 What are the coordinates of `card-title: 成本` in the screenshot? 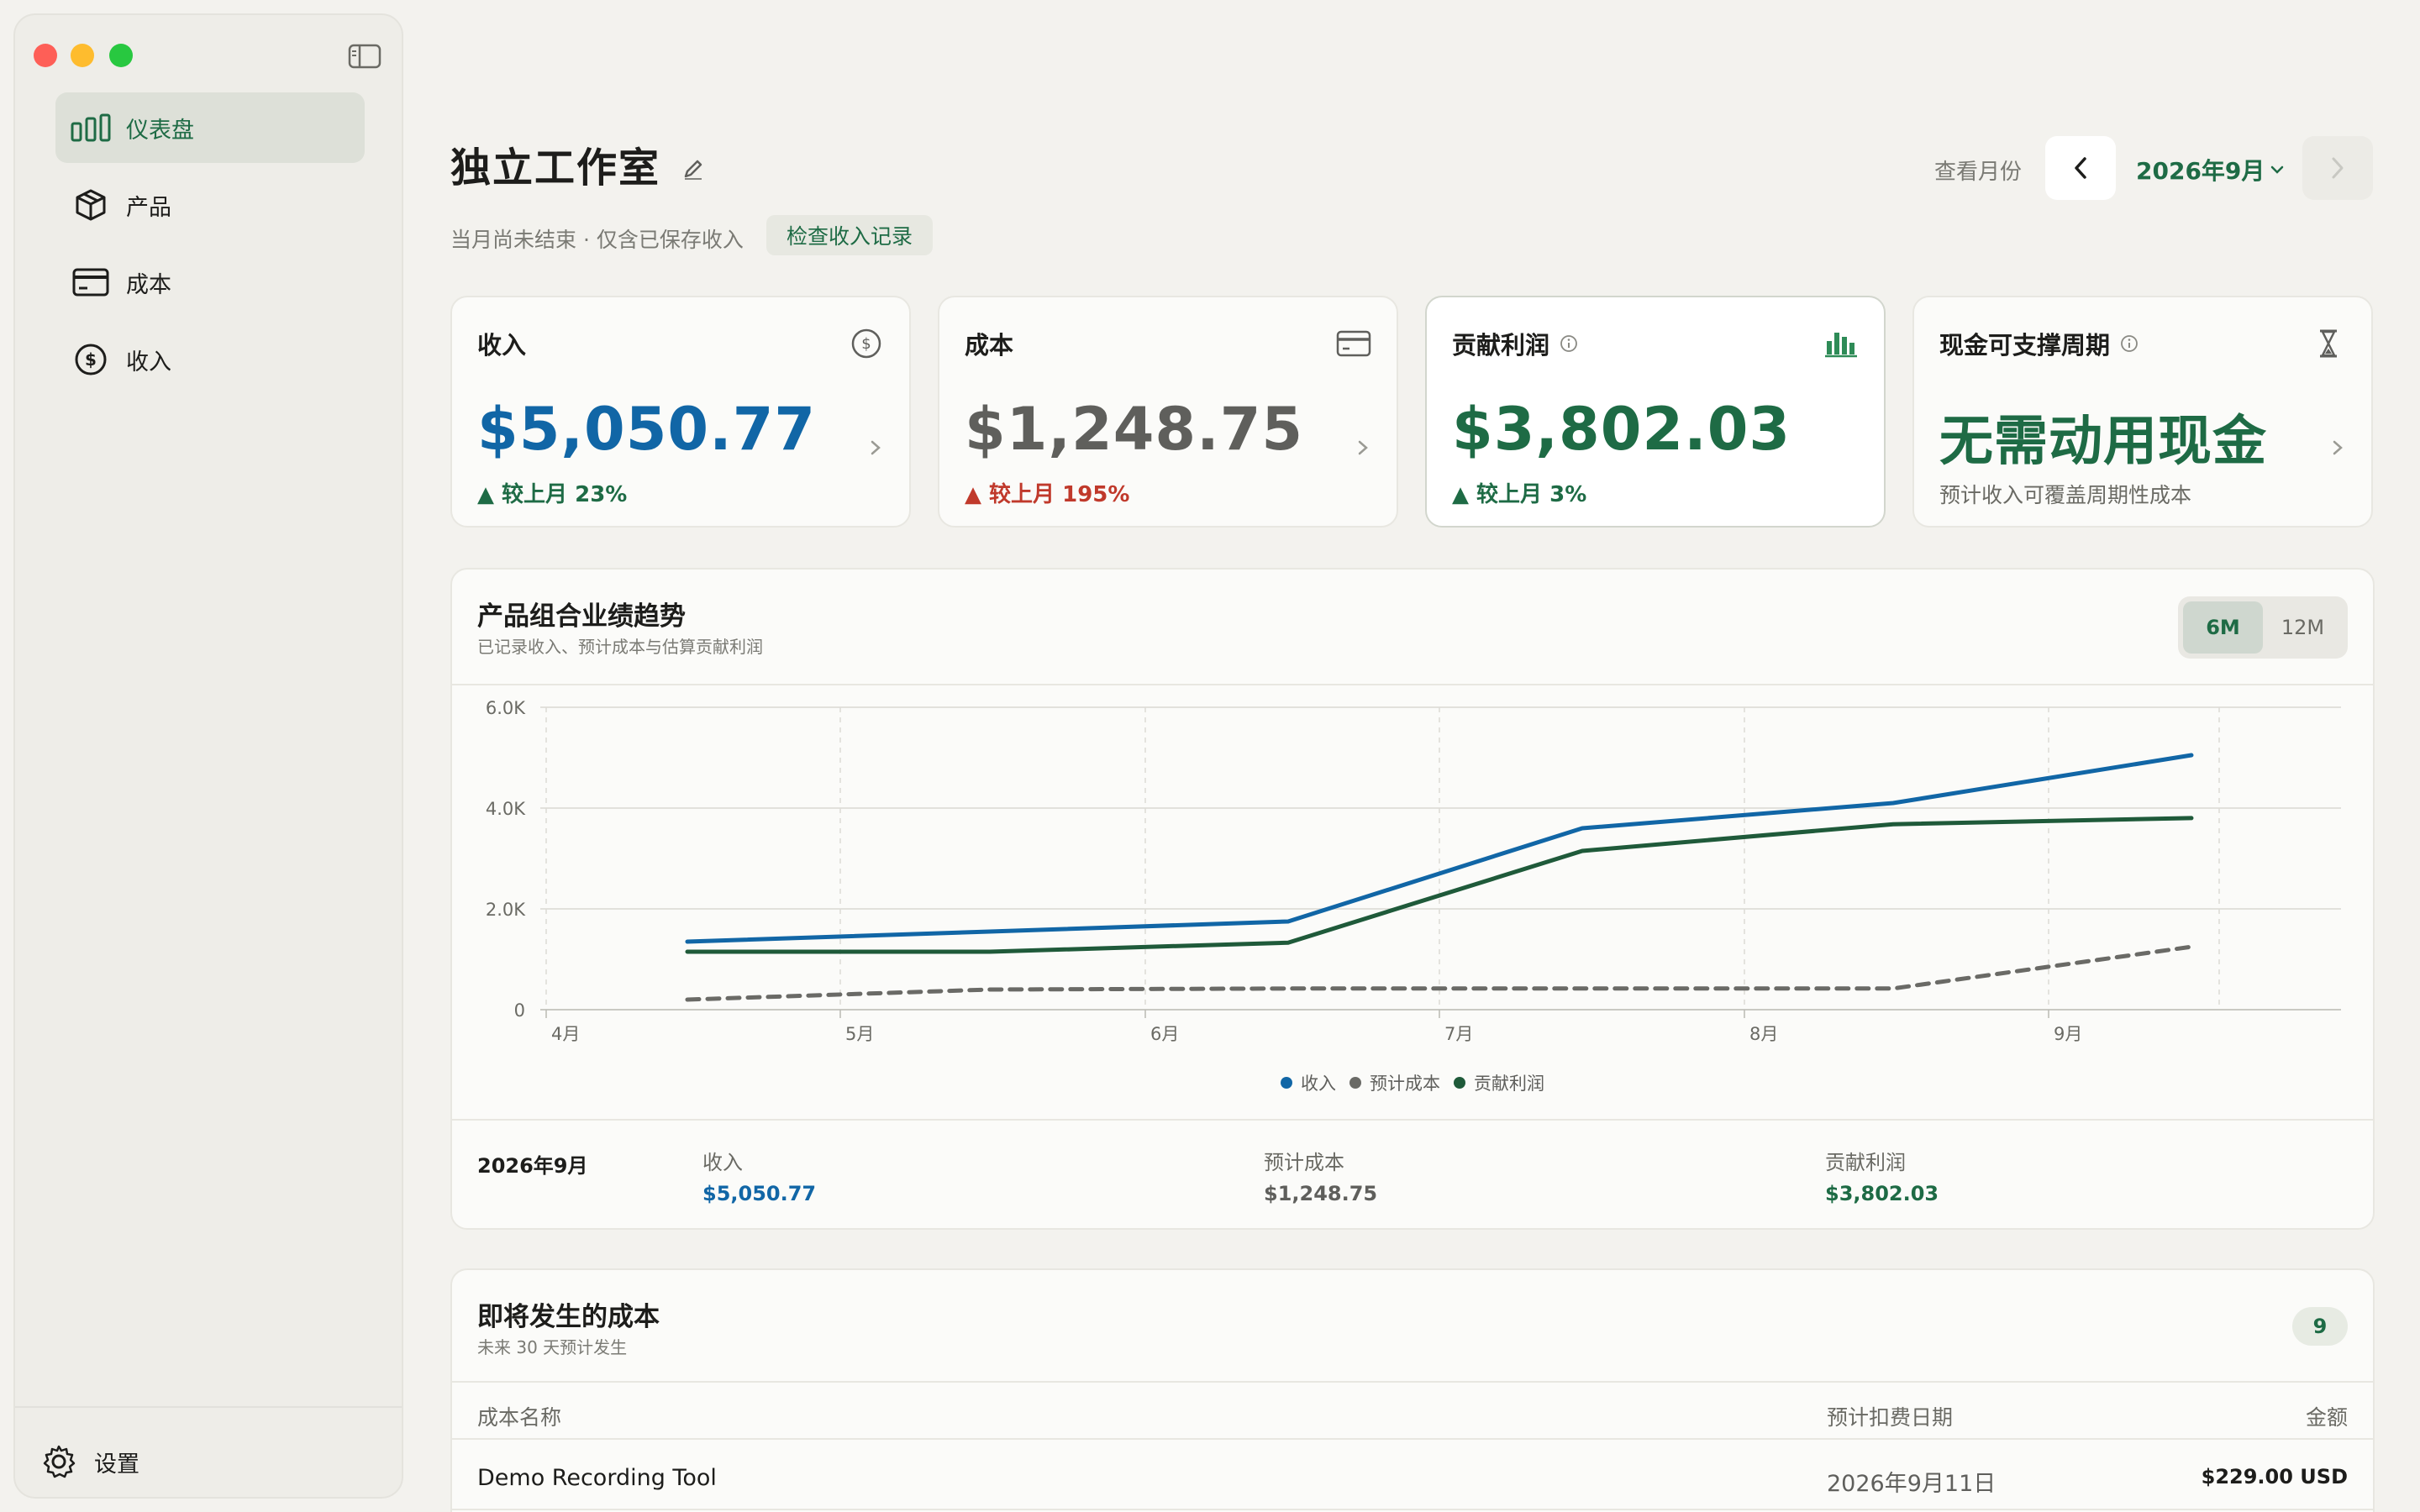 It's located at (990, 345).